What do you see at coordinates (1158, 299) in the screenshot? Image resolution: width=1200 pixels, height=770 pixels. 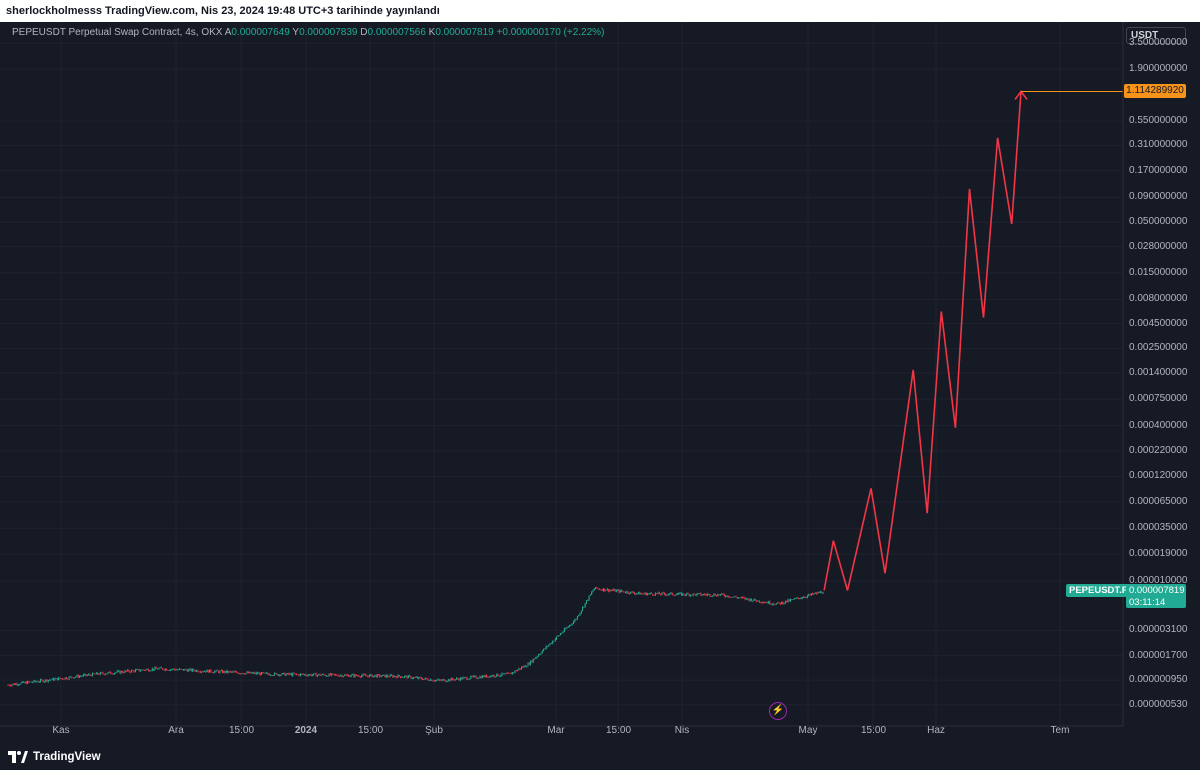 I see `price-axis-label: 0.008000000` at bounding box center [1158, 299].